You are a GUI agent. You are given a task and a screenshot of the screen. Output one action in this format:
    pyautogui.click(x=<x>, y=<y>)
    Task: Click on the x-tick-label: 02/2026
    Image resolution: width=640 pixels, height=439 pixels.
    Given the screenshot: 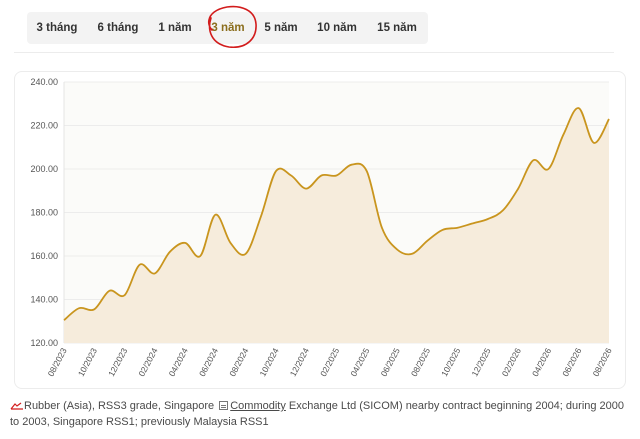 What is the action you would take?
    pyautogui.click(x=511, y=362)
    